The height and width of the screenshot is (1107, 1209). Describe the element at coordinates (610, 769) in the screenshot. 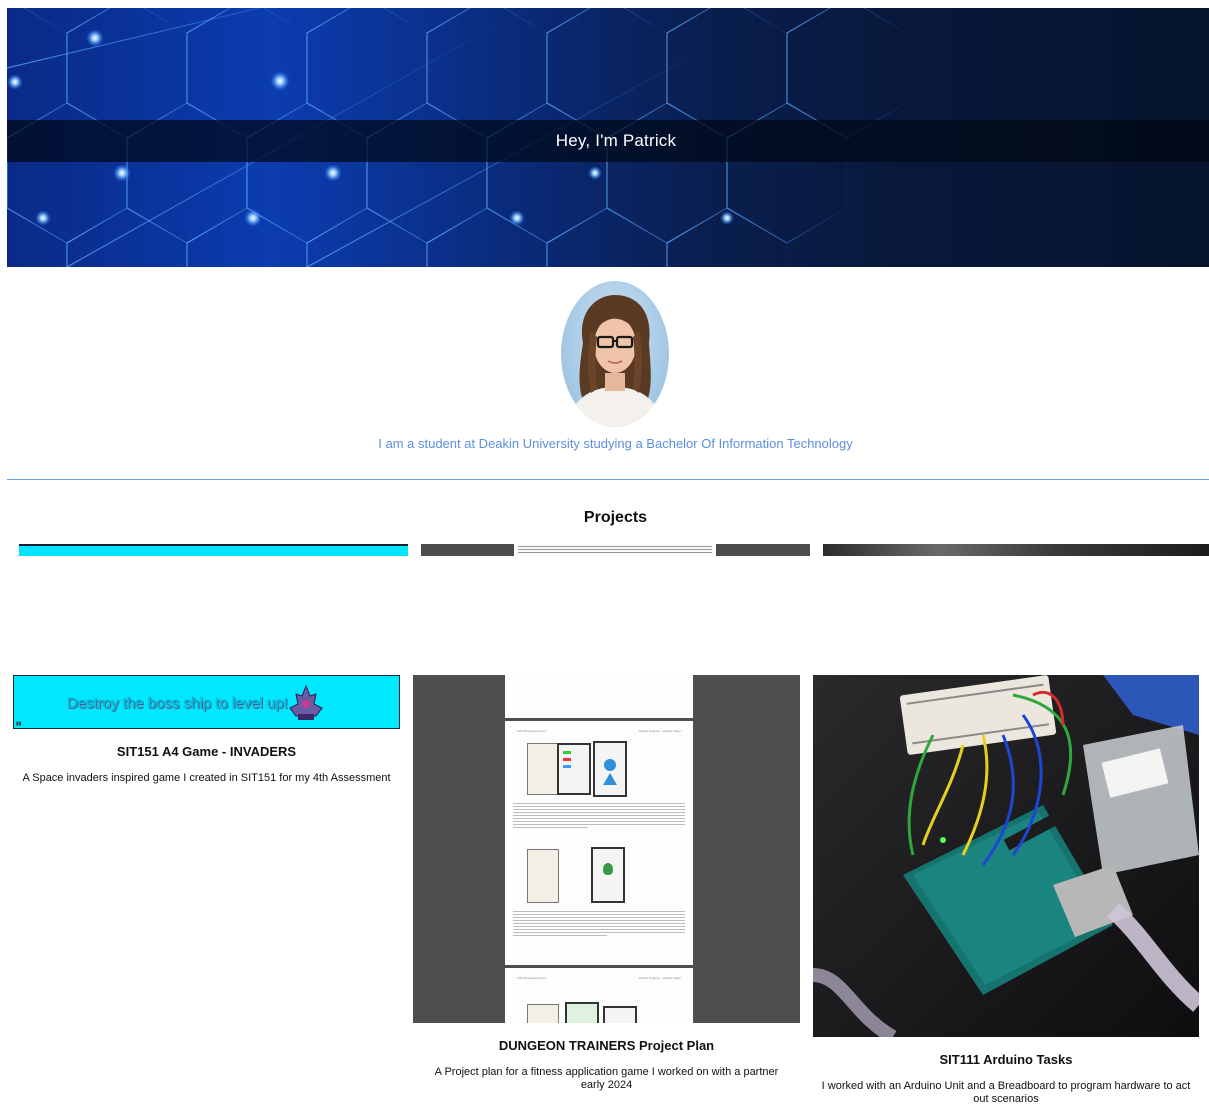

I see `doc-wireframe-profile` at that location.